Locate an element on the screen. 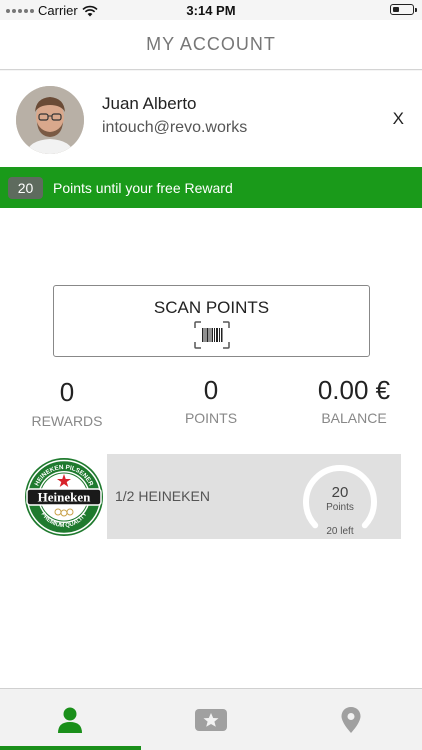 The height and width of the screenshot is (750, 422). tab-account is located at coordinates (70, 719).